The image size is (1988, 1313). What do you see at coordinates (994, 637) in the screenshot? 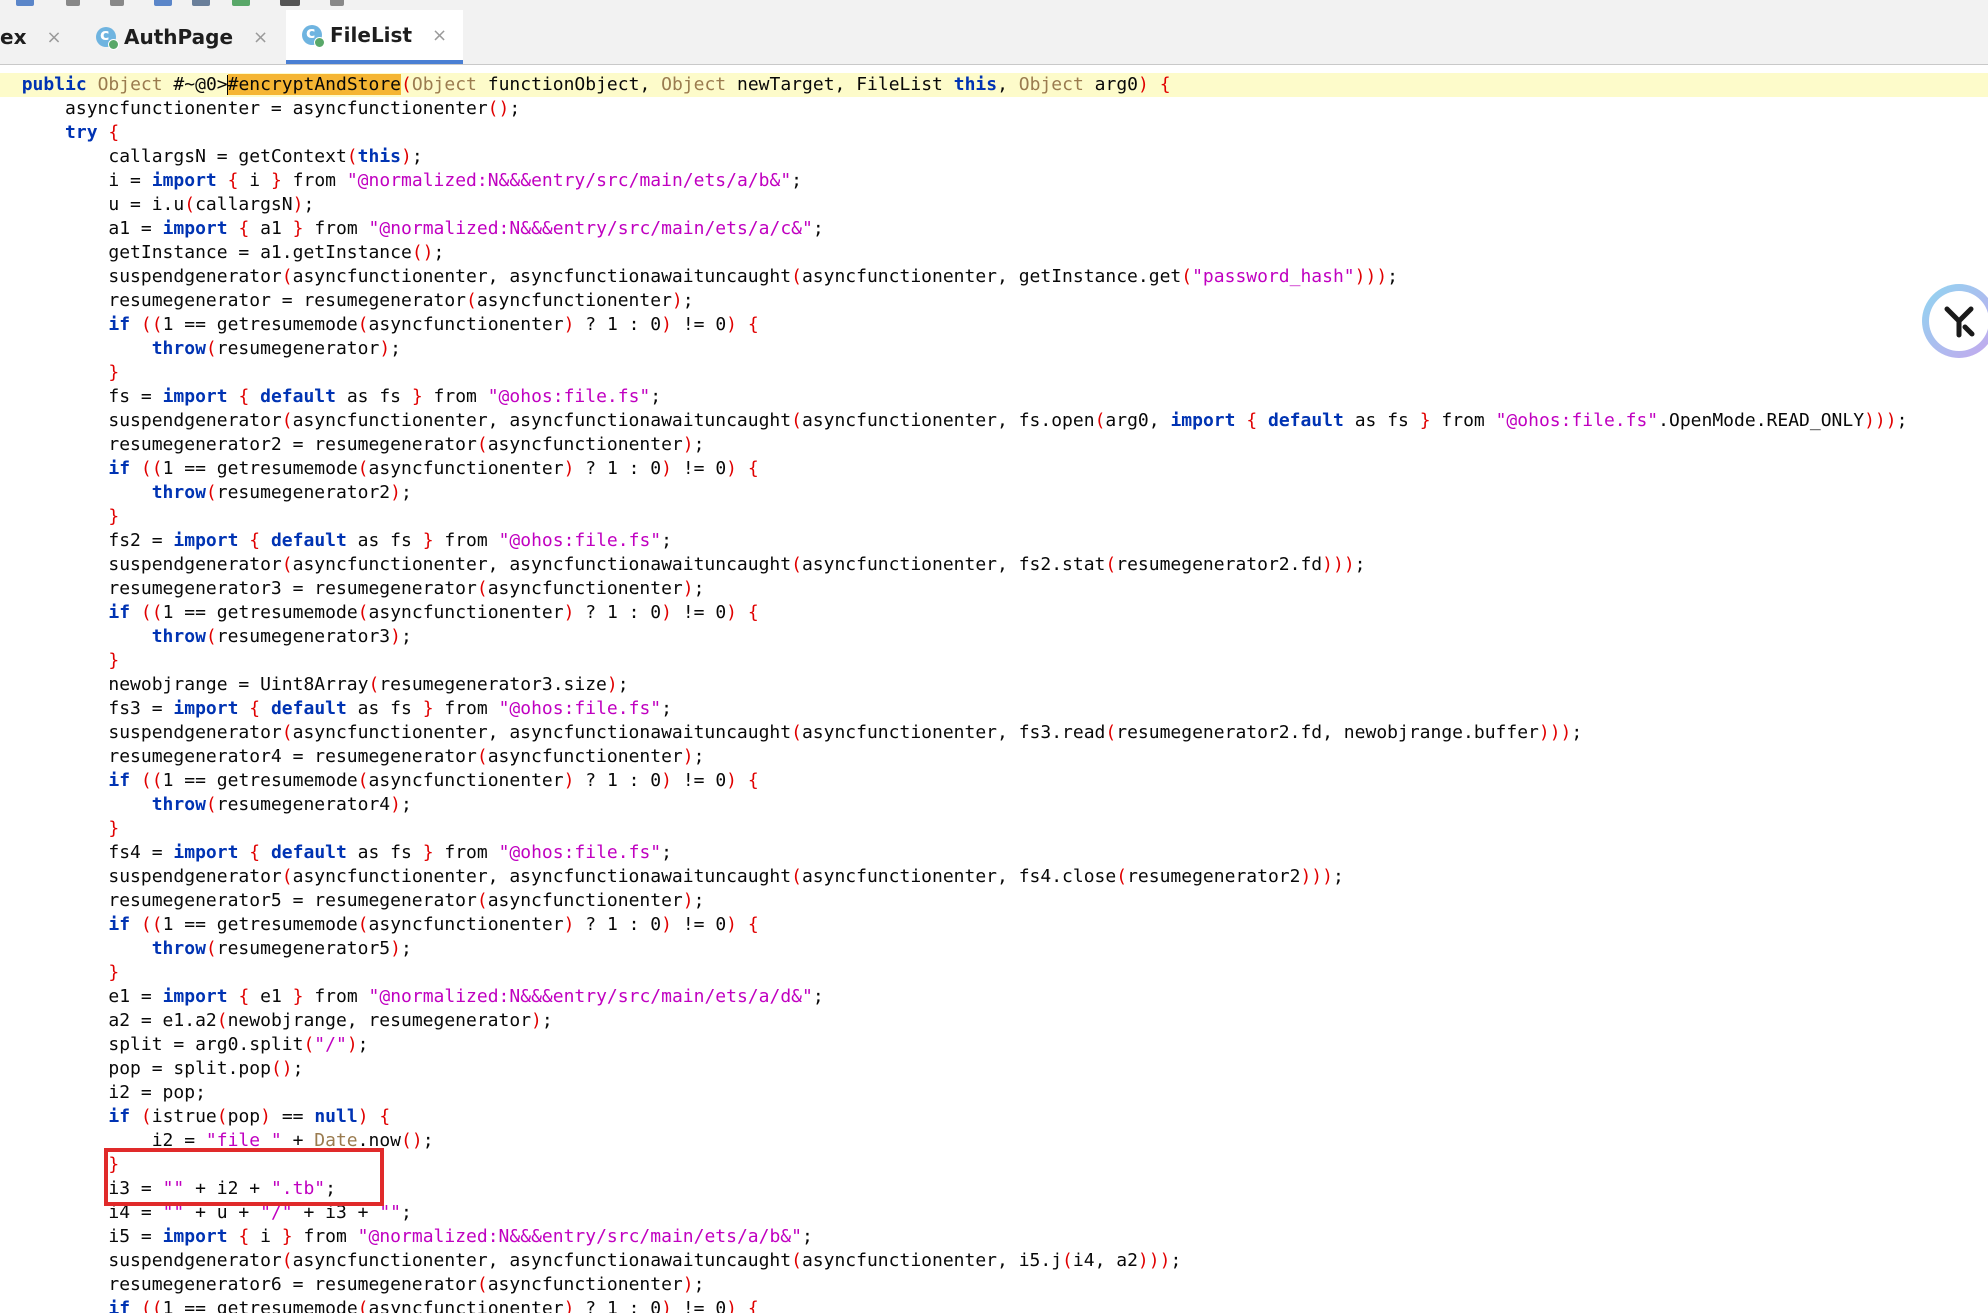
I see `code-line: throw(resumegenerator3);` at bounding box center [994, 637].